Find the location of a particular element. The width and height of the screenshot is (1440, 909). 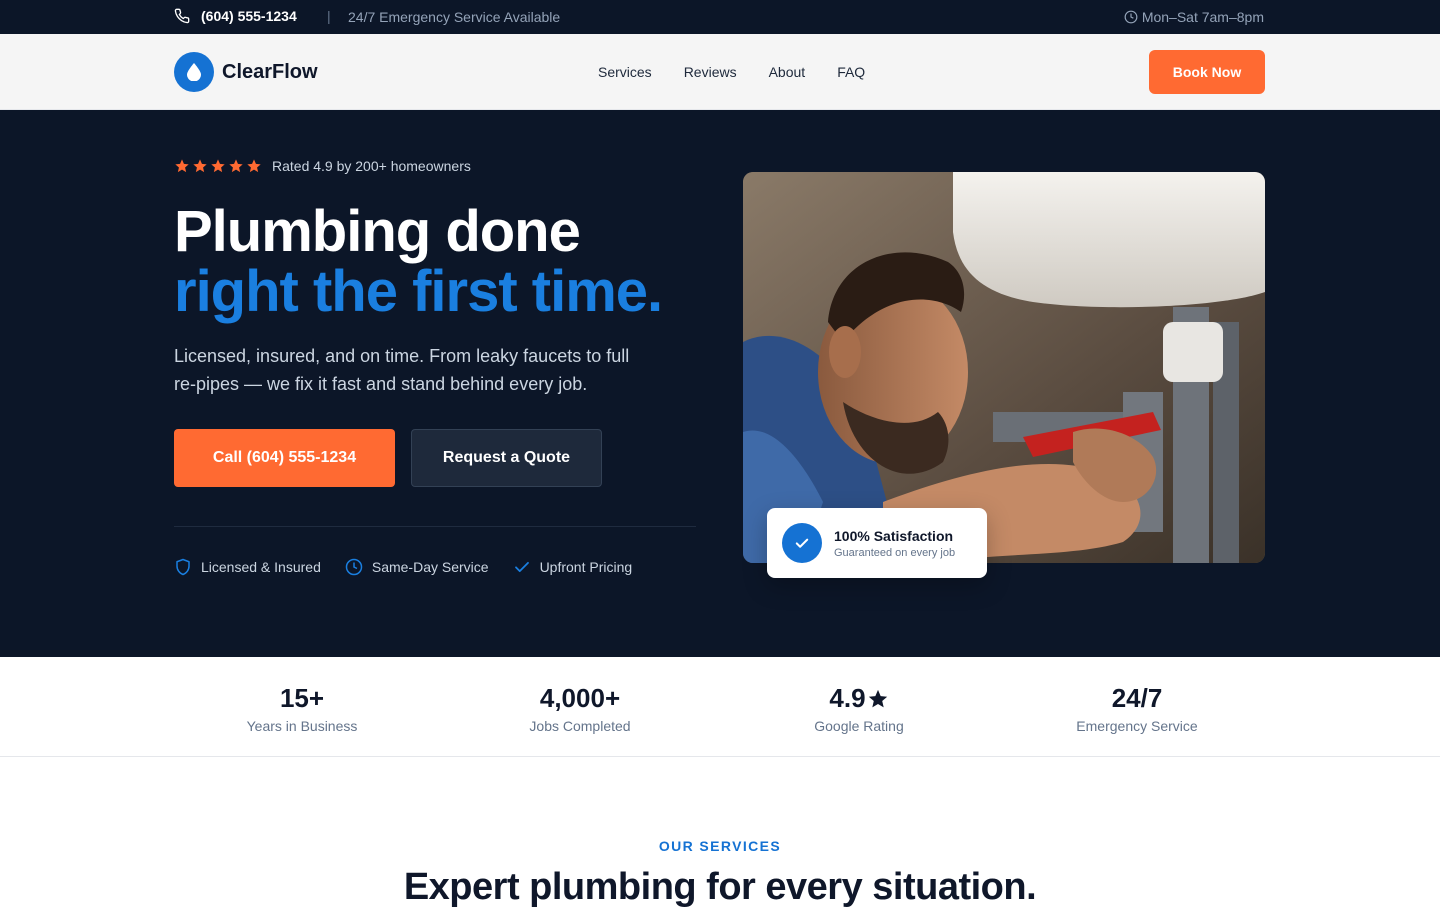

badge-check-circle is located at coordinates (802, 543).